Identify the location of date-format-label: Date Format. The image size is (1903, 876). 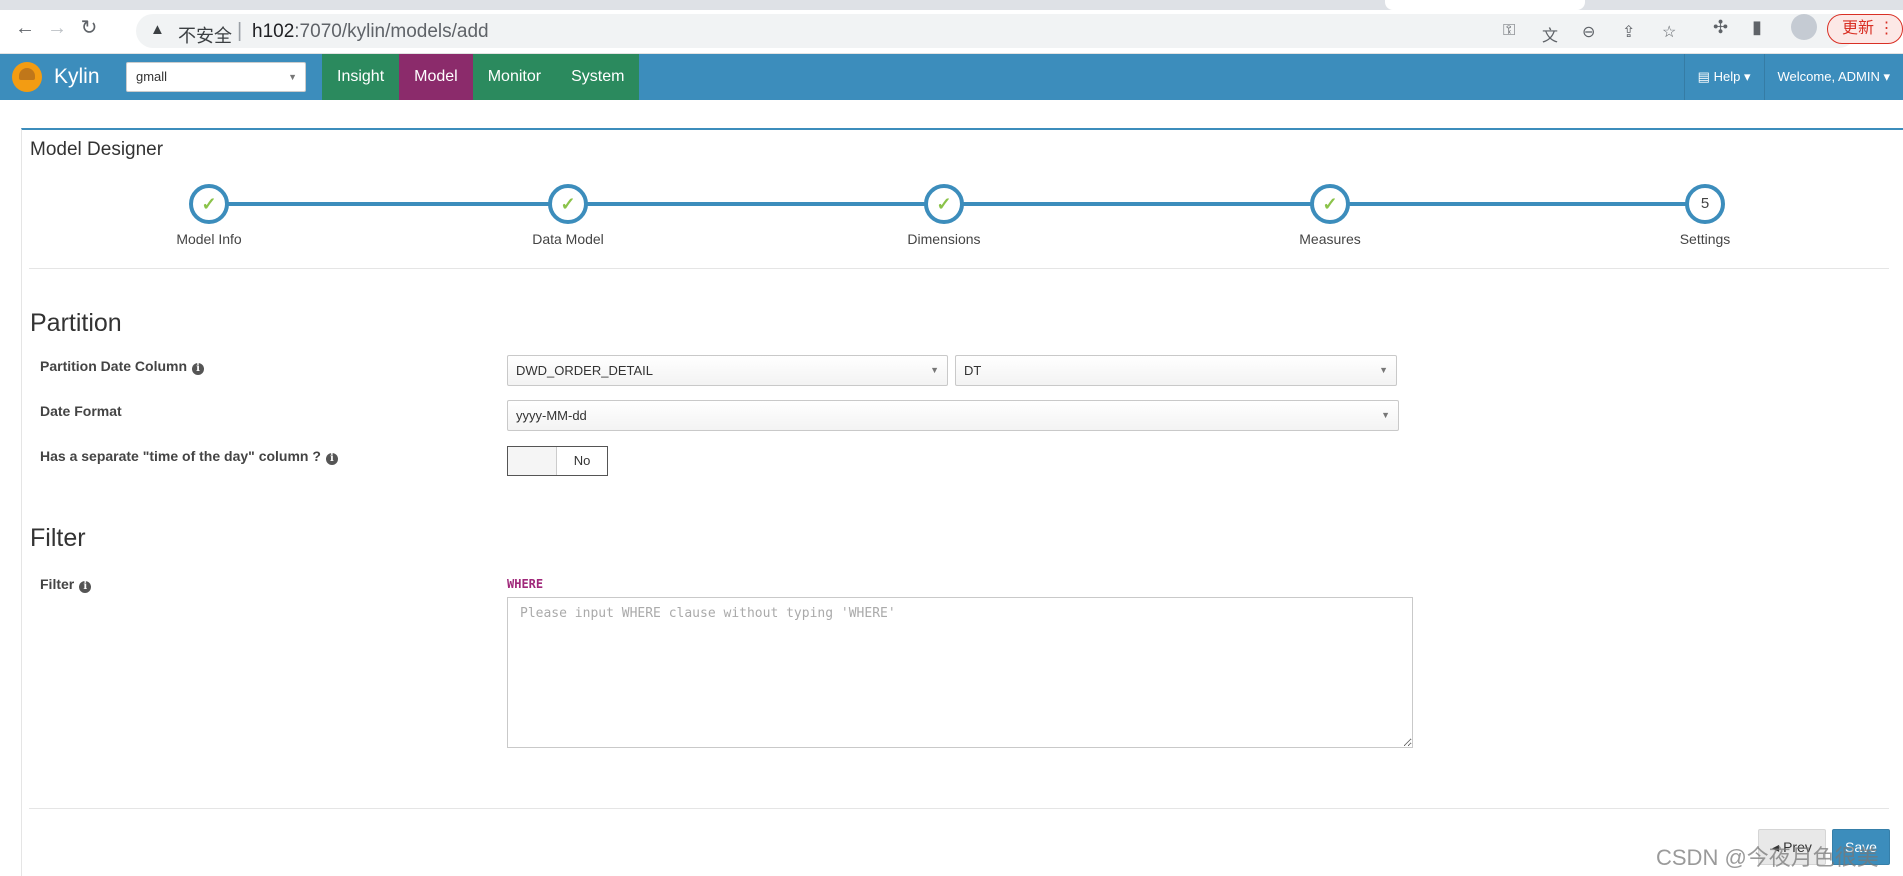
(81, 411).